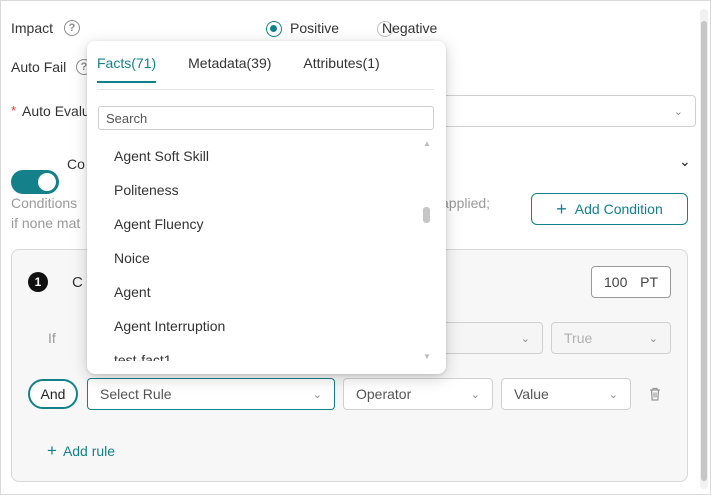 The height and width of the screenshot is (495, 711). I want to click on radio-positive-label: Positive, so click(315, 28).